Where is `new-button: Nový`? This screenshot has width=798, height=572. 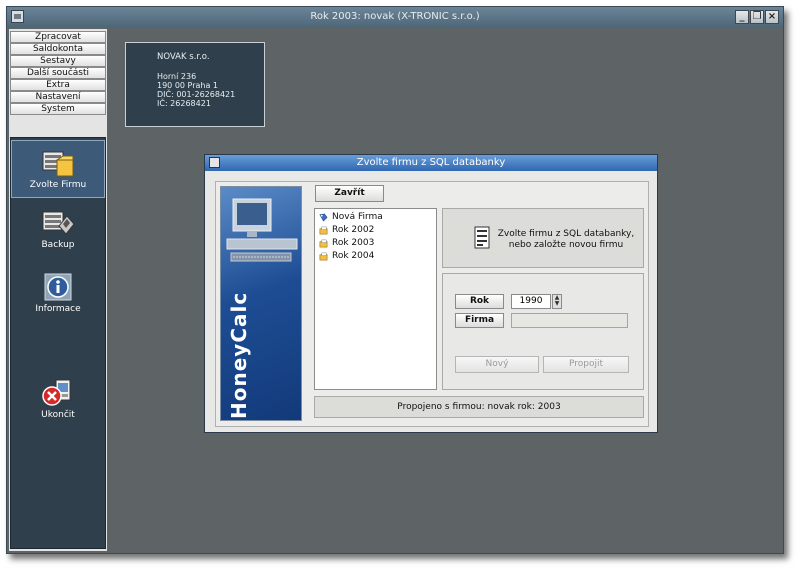
new-button: Nový is located at coordinates (497, 364).